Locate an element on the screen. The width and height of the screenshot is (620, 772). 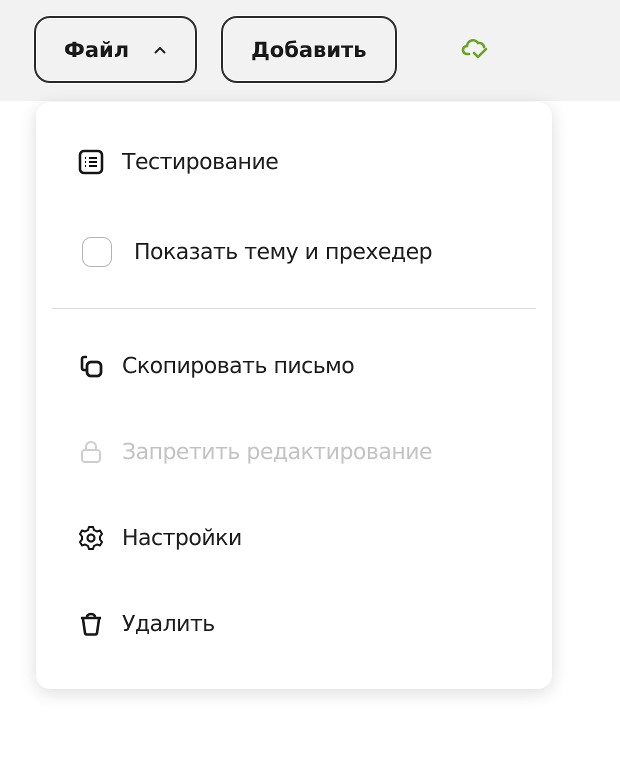
lock-icon is located at coordinates (91, 452).